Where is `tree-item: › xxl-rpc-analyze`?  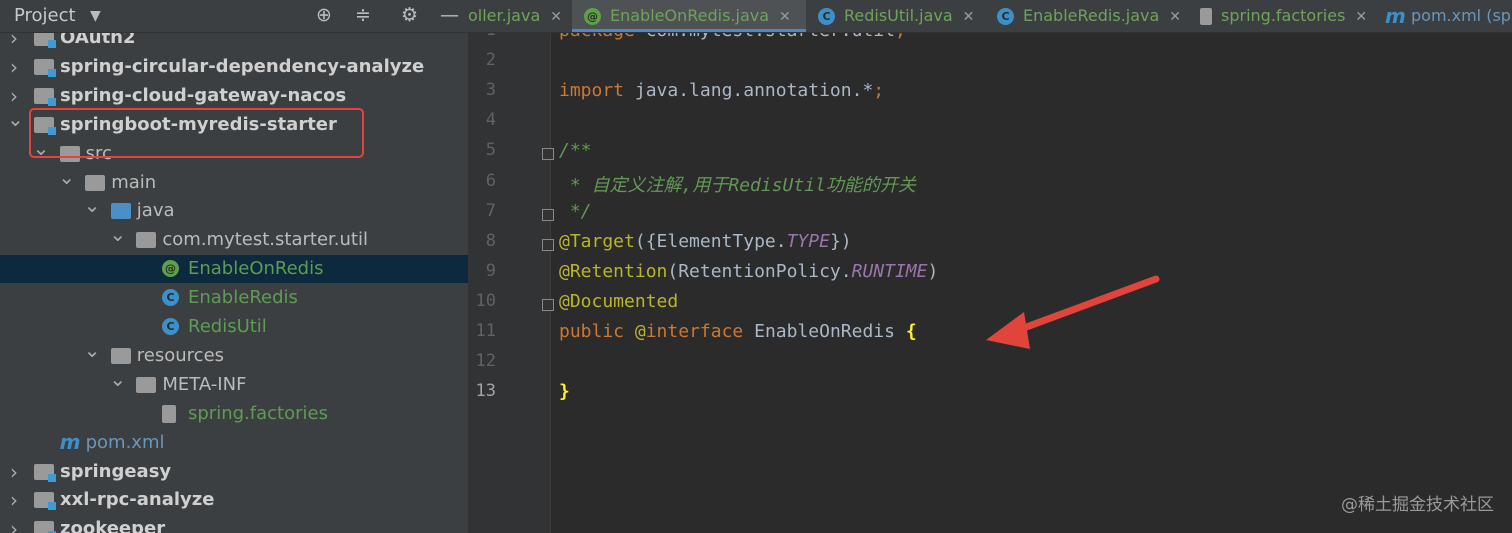
tree-item: › xxl-rpc-analyze is located at coordinates (234, 500).